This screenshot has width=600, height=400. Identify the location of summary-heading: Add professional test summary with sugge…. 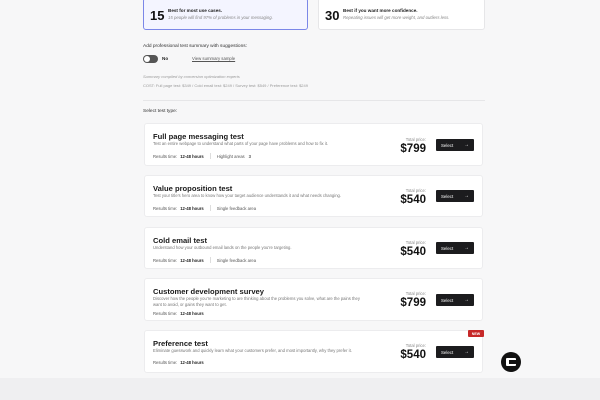
(195, 46).